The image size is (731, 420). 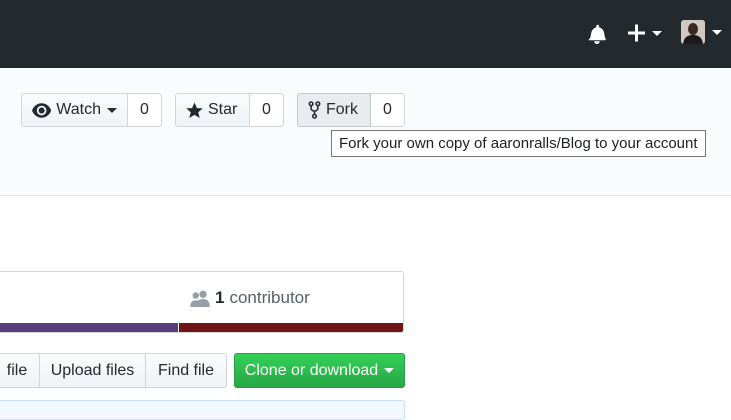 I want to click on star-button: Star, so click(x=212, y=110).